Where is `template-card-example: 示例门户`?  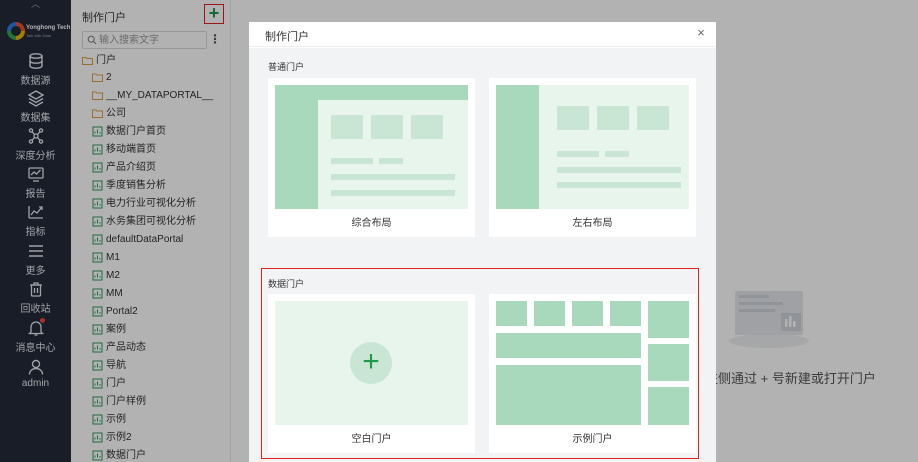
template-card-example: 示例门户 is located at coordinates (592, 373).